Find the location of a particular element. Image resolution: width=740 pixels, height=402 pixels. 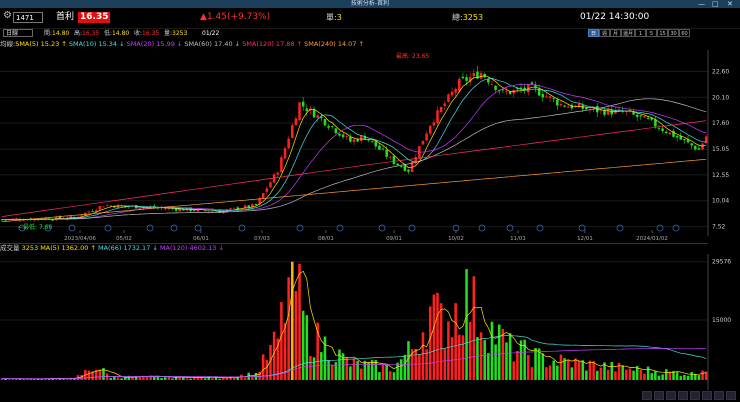

ma-legend-item: SMA(60) 17.40 ↓ is located at coordinates (213, 44).